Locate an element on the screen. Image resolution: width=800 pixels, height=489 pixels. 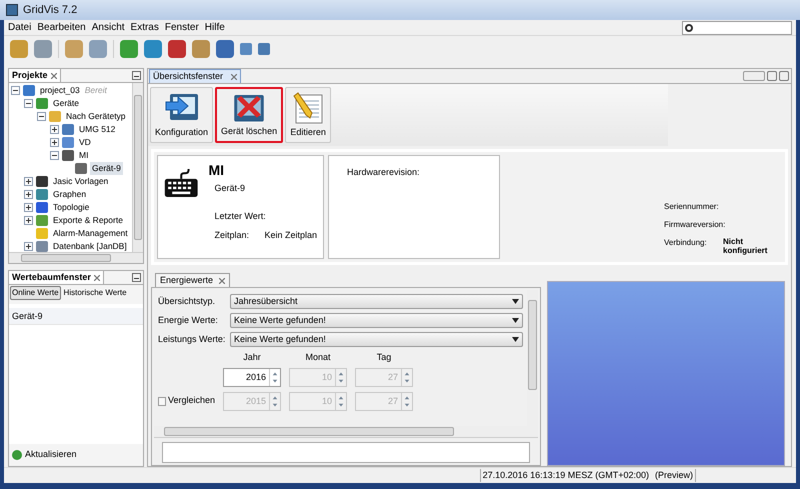
menu-item: Datei is located at coordinates (20, 27).